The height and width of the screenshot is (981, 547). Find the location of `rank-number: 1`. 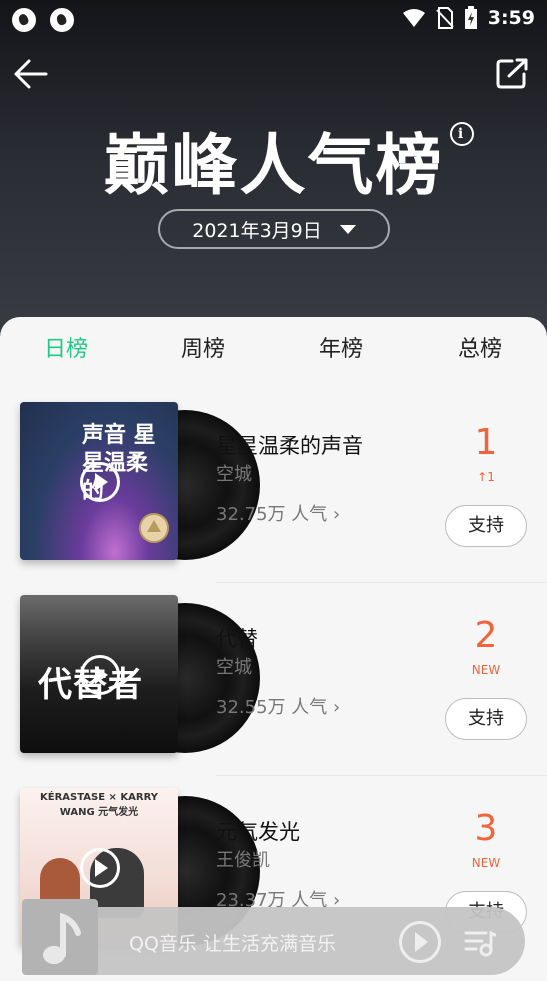

rank-number: 1 is located at coordinates (486, 442).